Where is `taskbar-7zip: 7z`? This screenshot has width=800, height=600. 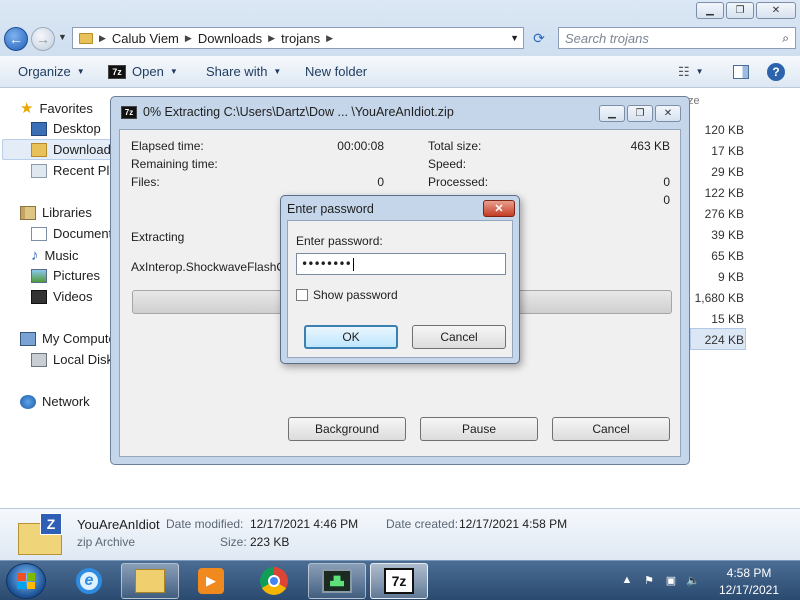
taskbar-7zip: 7z is located at coordinates (399, 581).